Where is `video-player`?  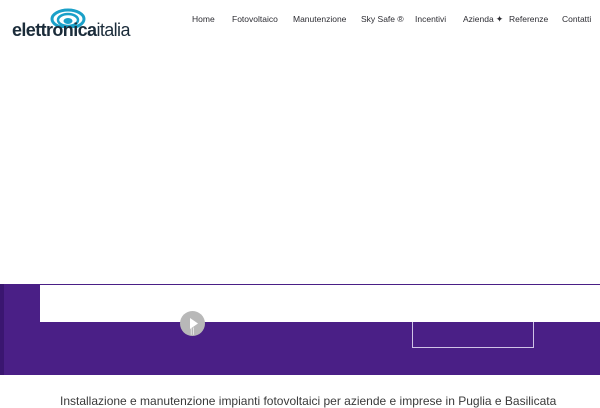
video-player is located at coordinates (320, 303).